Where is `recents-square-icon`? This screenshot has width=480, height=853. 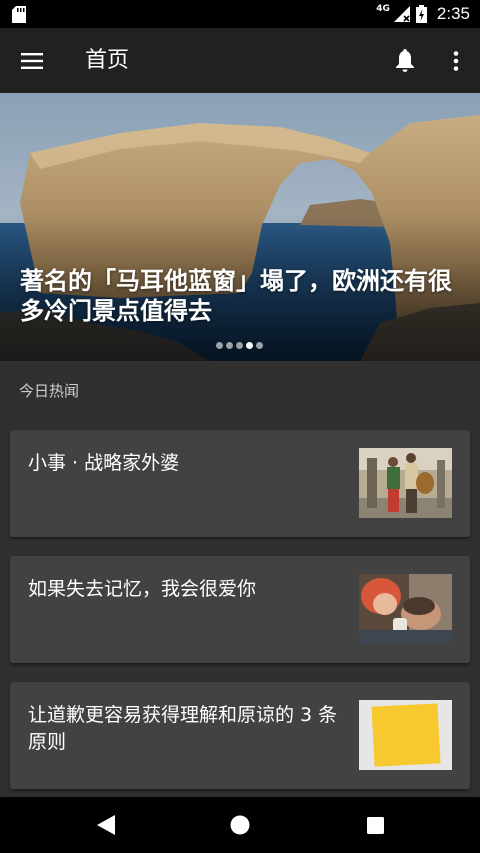 recents-square-icon is located at coordinates (375, 825).